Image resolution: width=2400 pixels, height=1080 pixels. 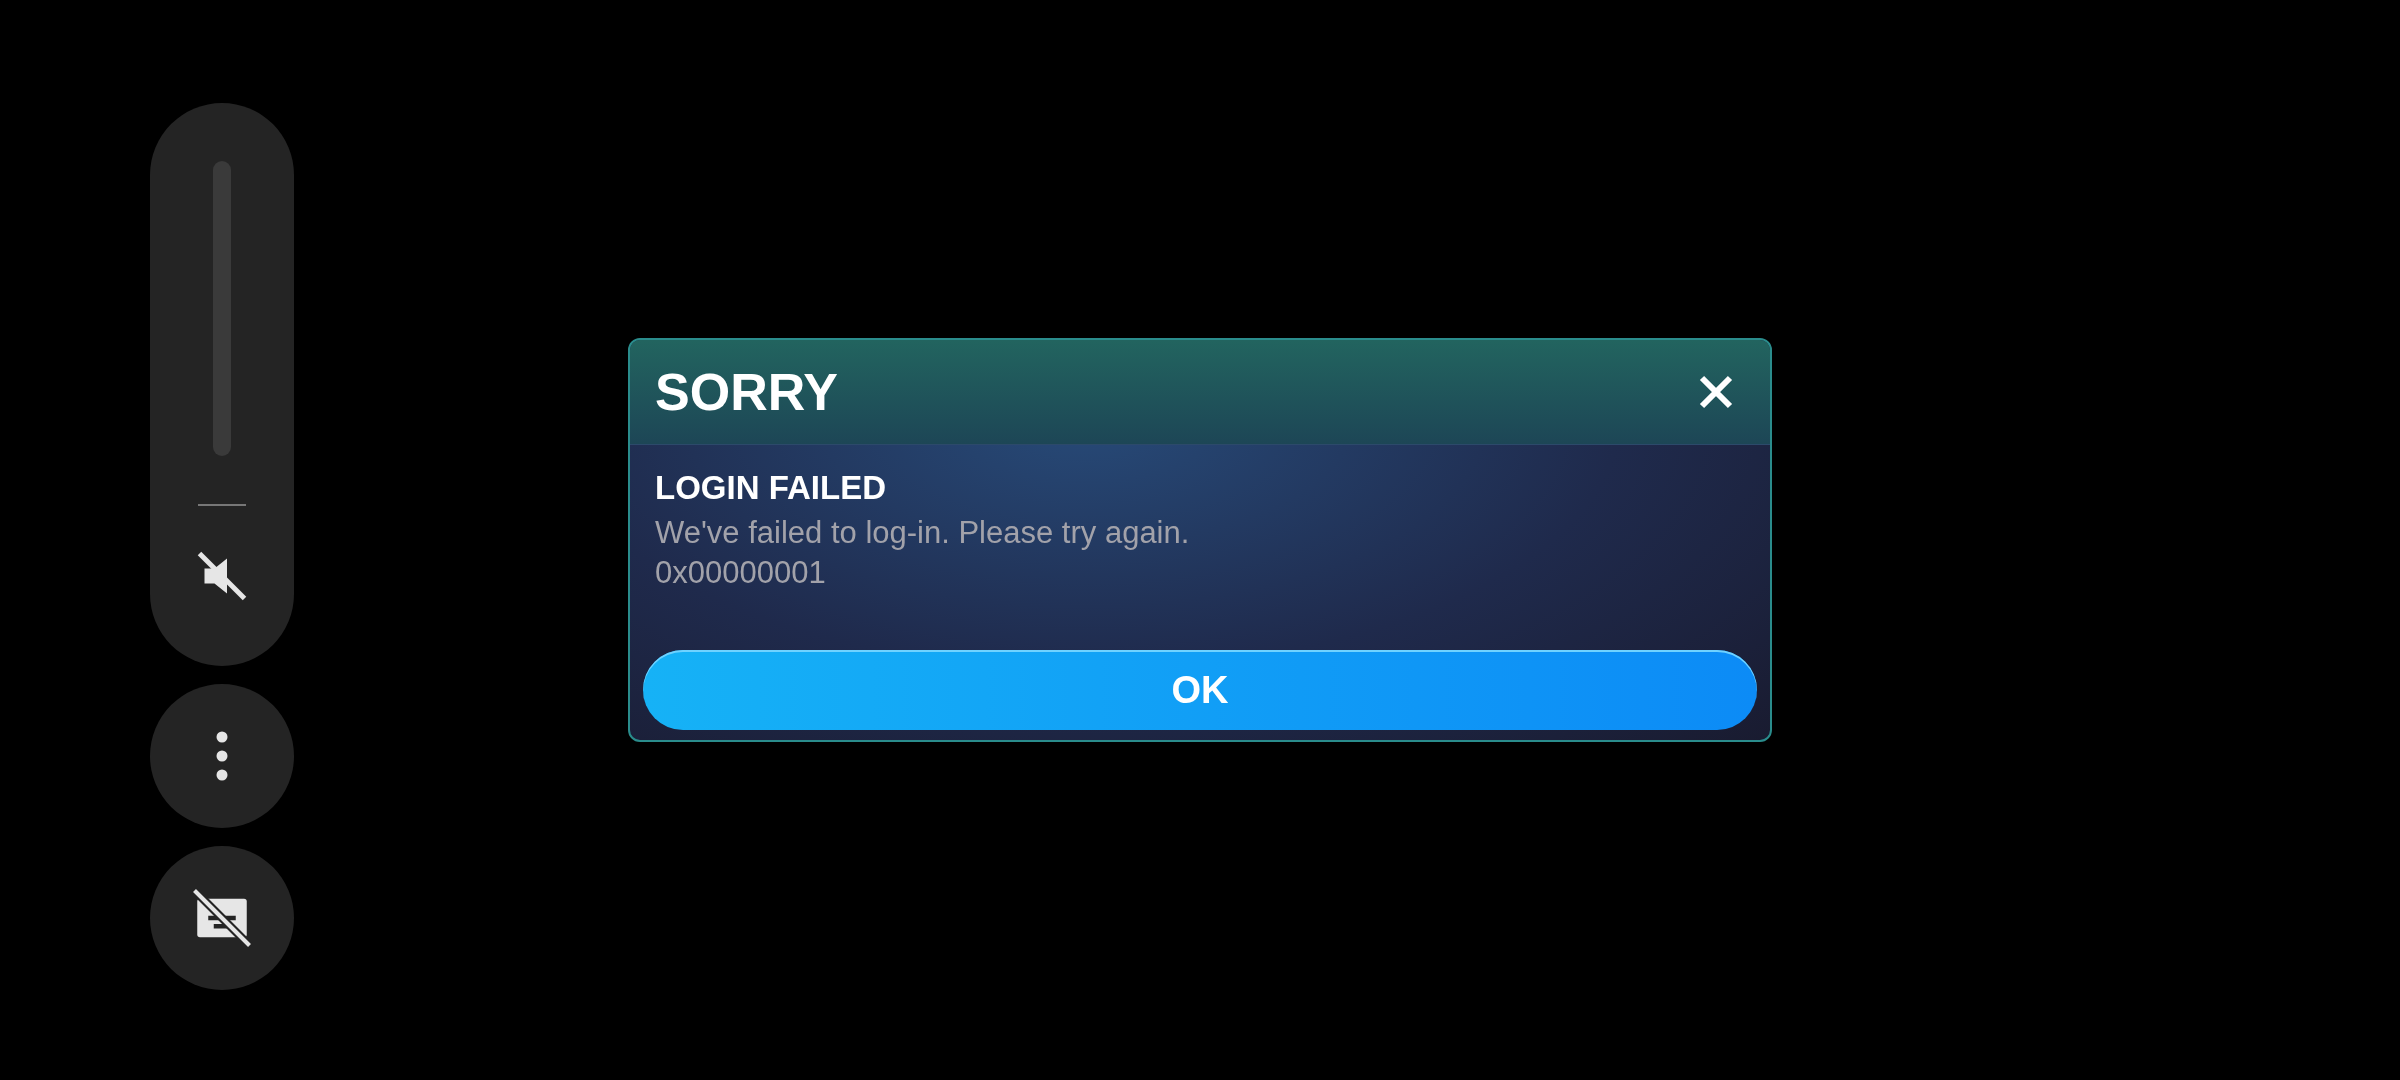 What do you see at coordinates (771, 488) in the screenshot?
I see `error-heading: LOGIN FAILED` at bounding box center [771, 488].